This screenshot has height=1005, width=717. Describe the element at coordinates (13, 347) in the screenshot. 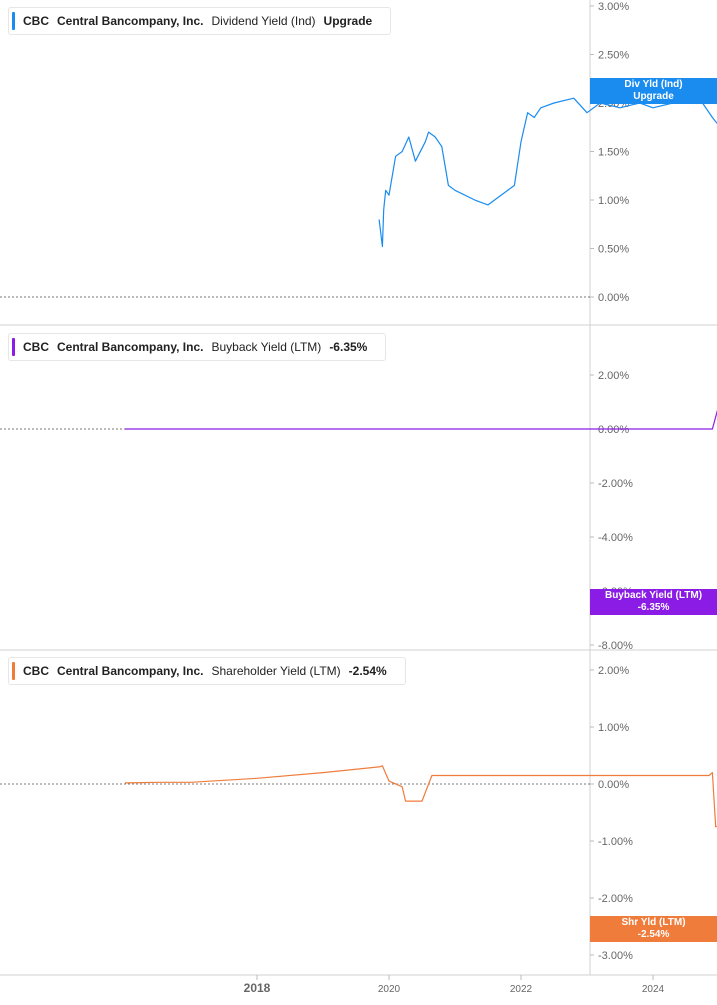

I see `buyback-swatch` at that location.